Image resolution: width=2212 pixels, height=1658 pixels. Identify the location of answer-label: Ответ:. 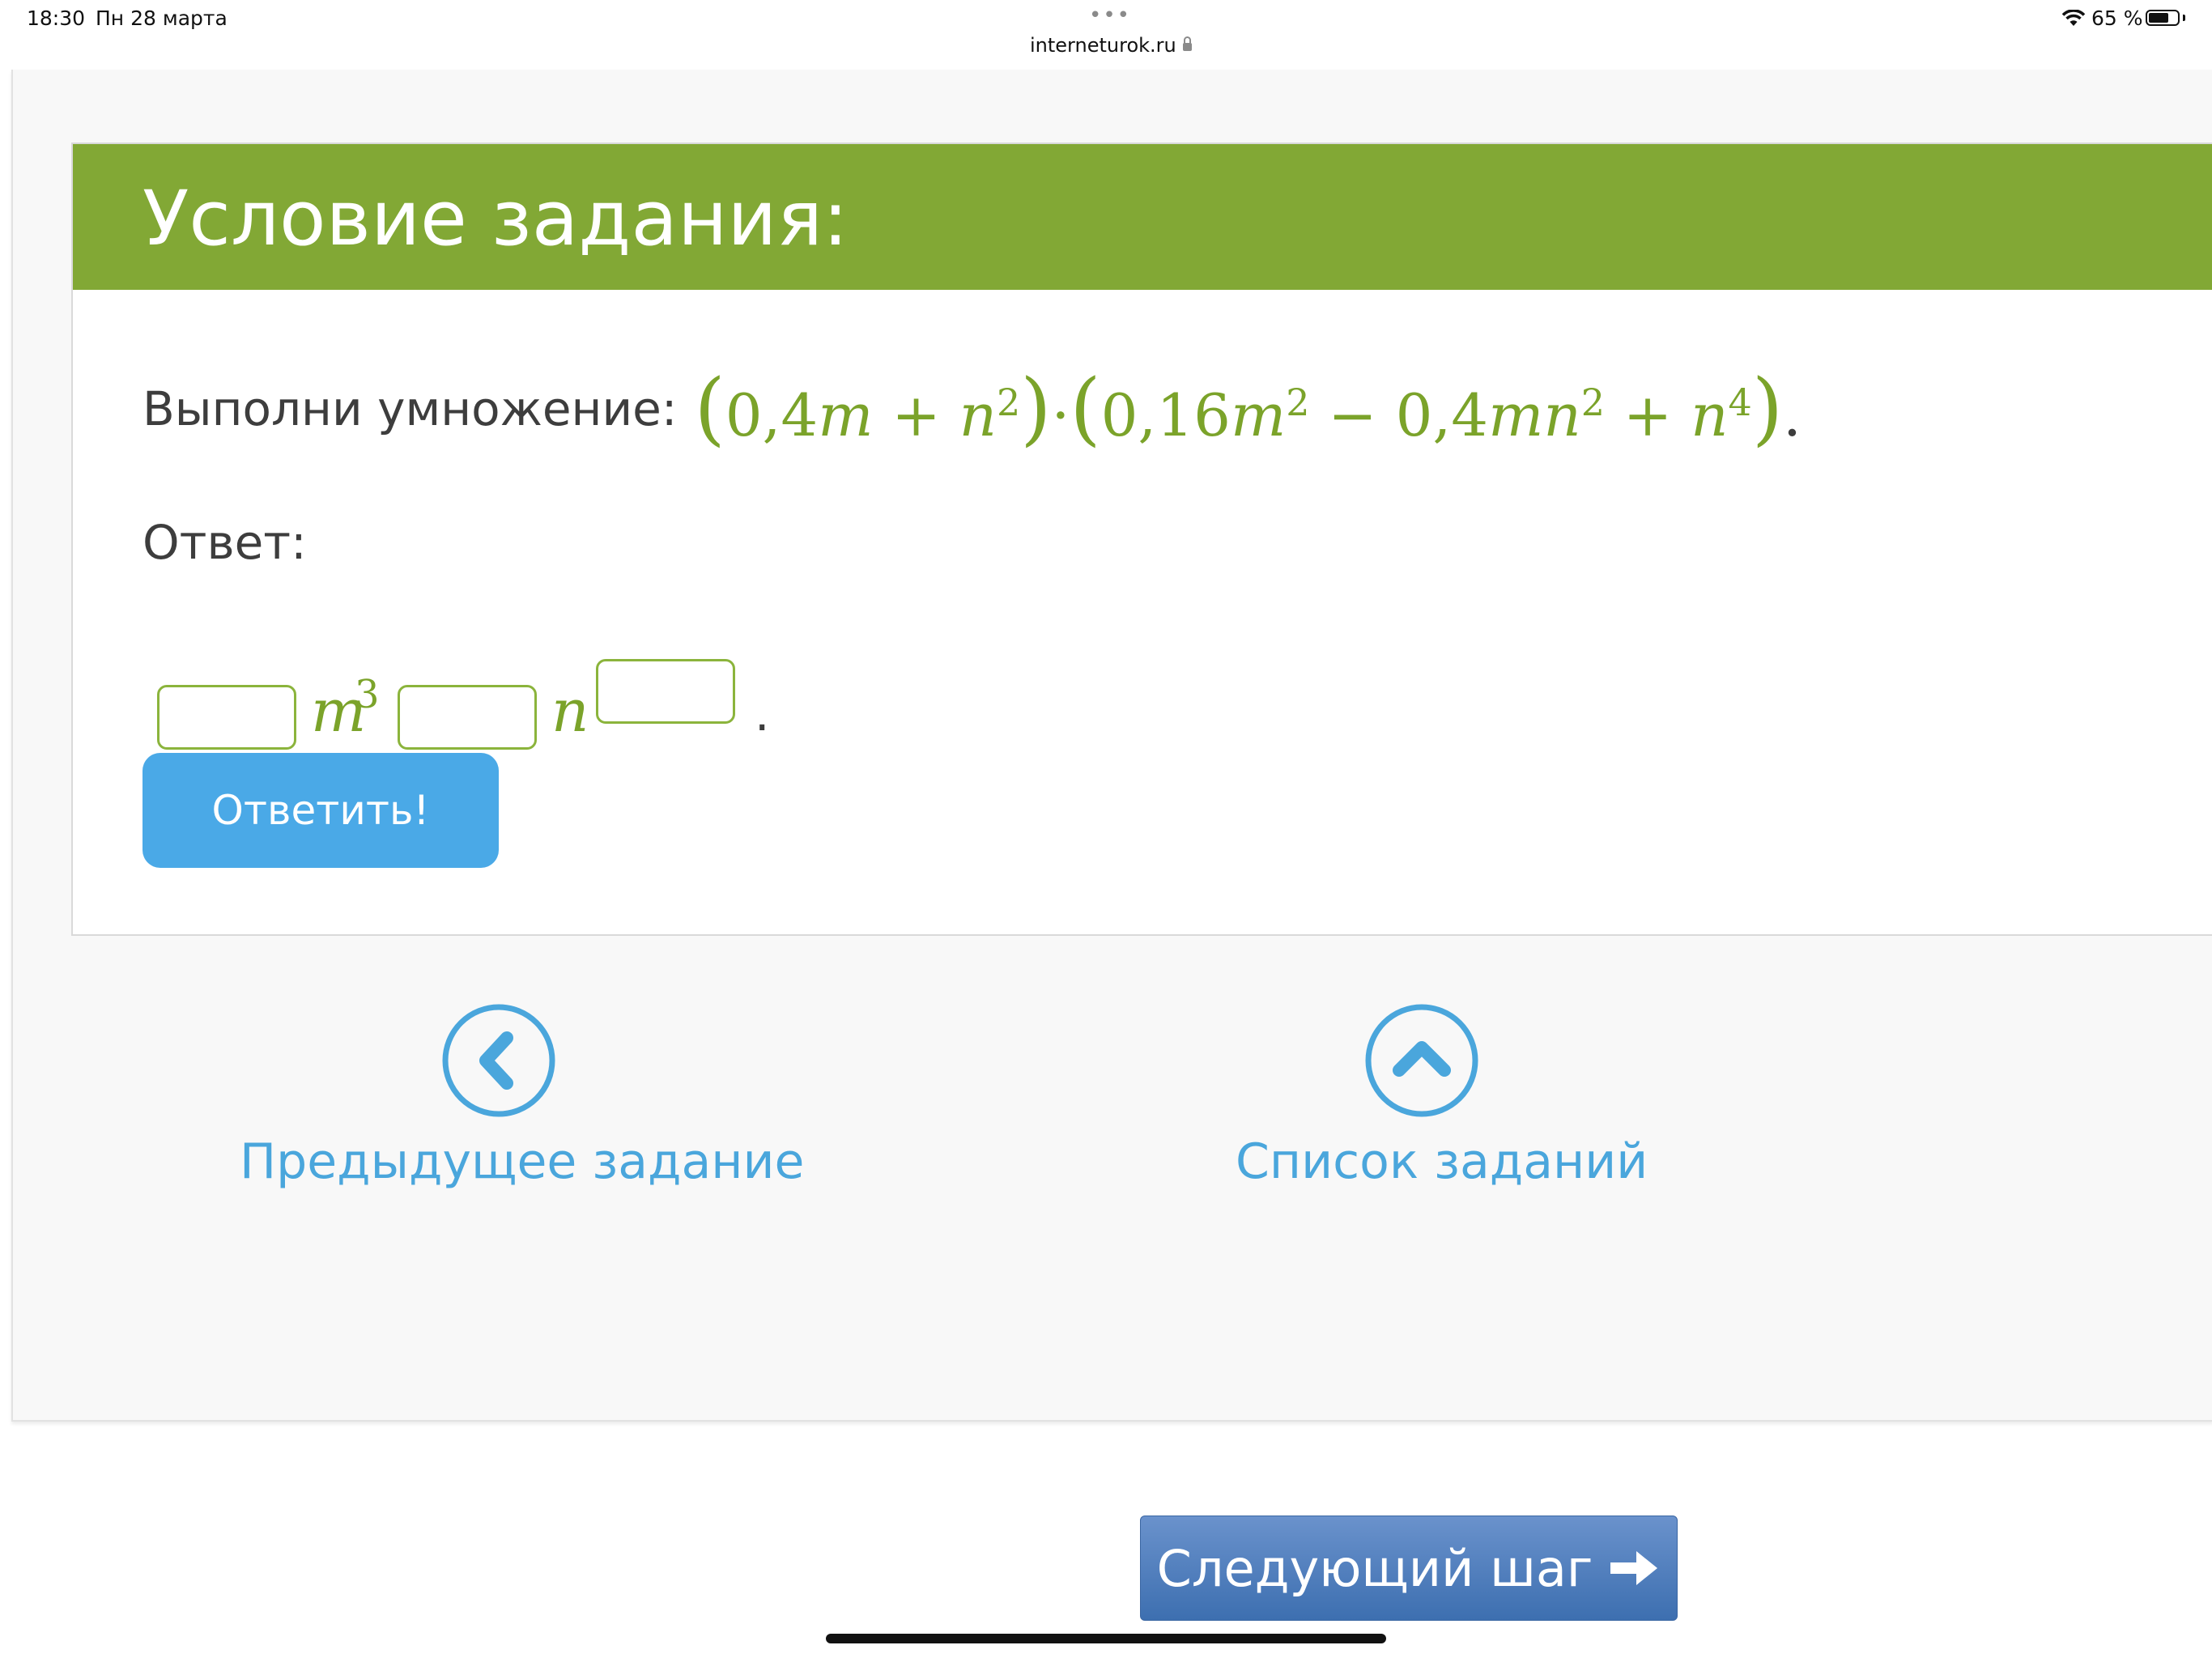
(225, 542).